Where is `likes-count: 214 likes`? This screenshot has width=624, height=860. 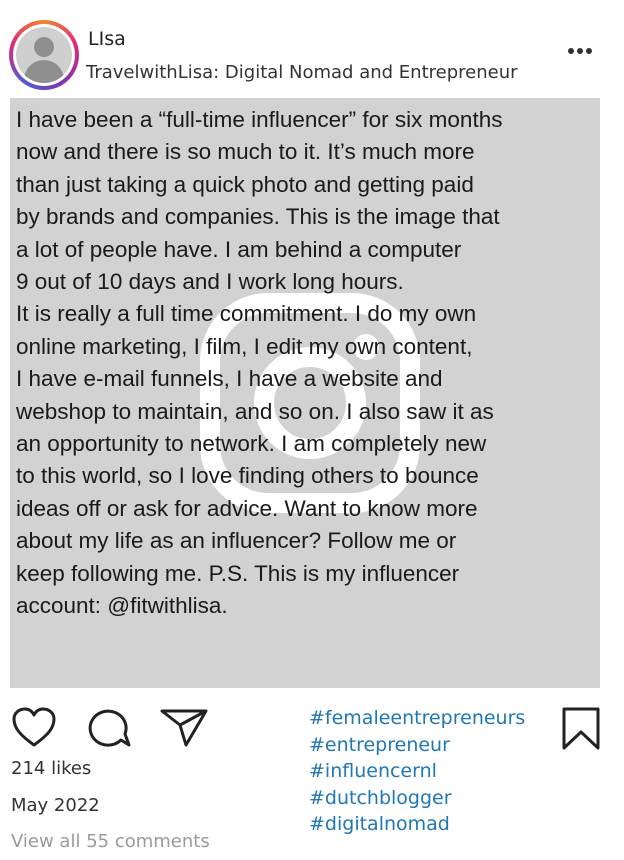 likes-count: 214 likes is located at coordinates (51, 768).